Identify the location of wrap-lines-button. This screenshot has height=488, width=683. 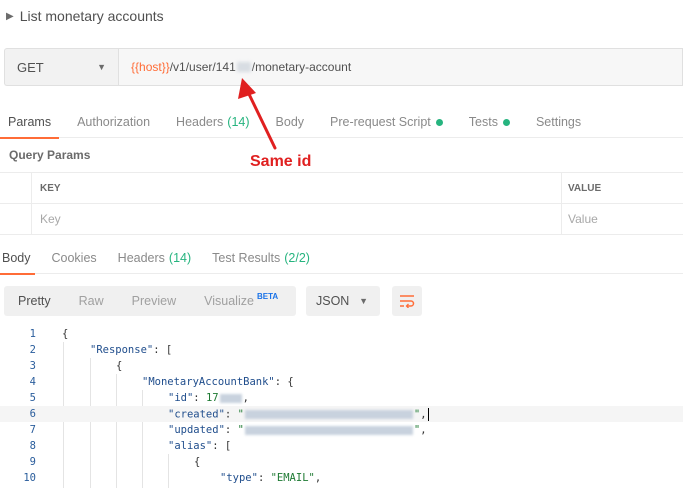
(407, 301).